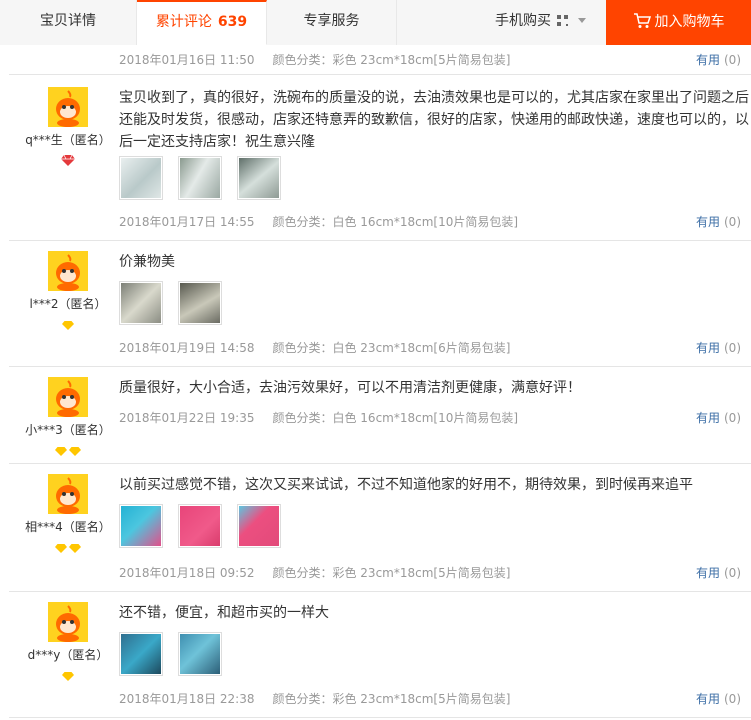 The height and width of the screenshot is (720, 751). Describe the element at coordinates (187, 699) in the screenshot. I see `review-date: 2018年01月18日 22:38` at that location.